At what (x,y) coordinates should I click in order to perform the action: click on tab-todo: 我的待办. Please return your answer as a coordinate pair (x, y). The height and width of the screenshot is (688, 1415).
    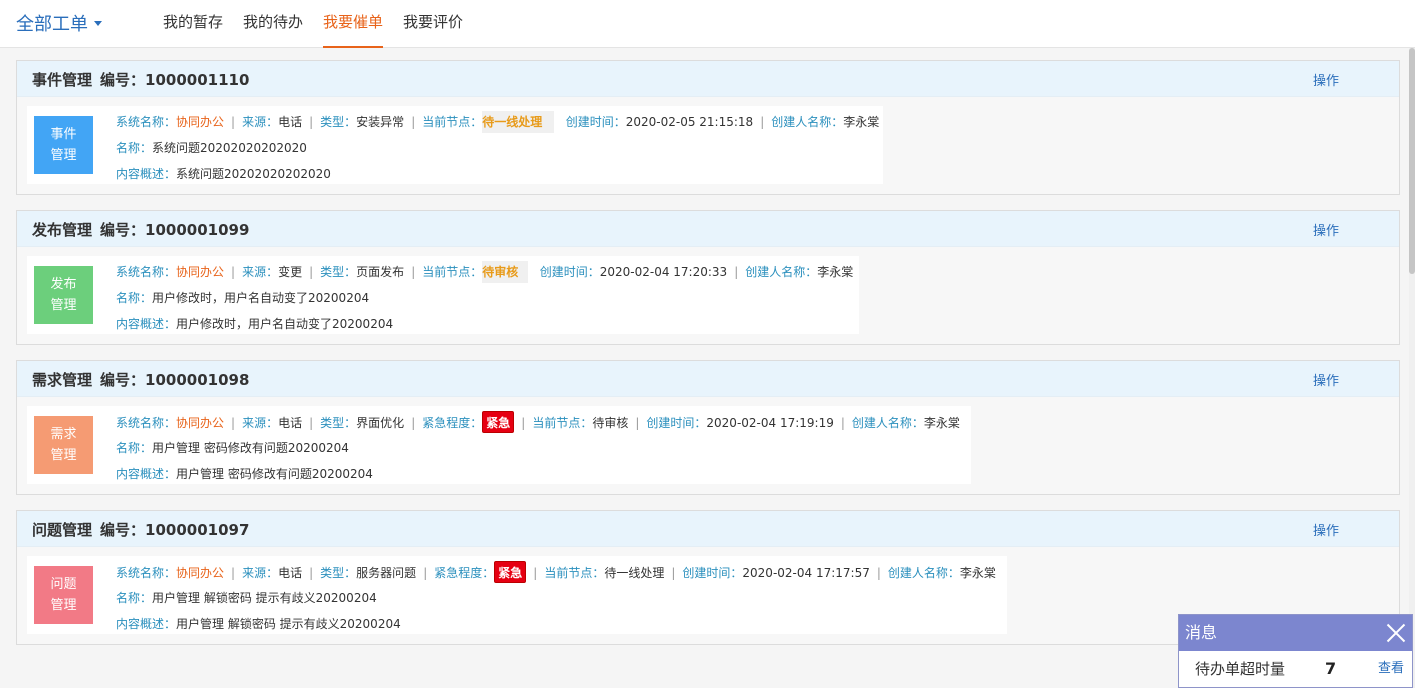
    Looking at the image, I should click on (273, 24).